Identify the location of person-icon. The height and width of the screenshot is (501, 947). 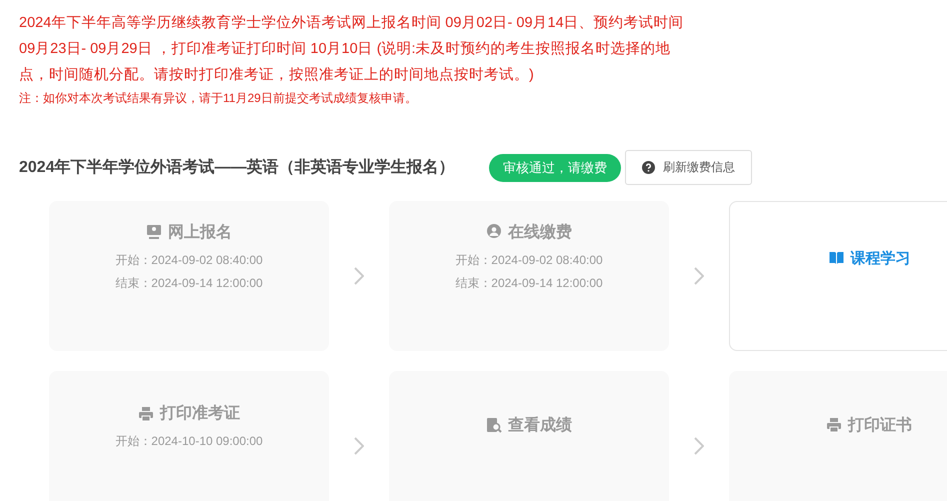
(494, 232).